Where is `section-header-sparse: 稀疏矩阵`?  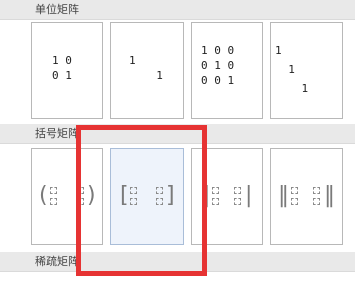 section-header-sparse: 稀疏矩阵 is located at coordinates (177, 262).